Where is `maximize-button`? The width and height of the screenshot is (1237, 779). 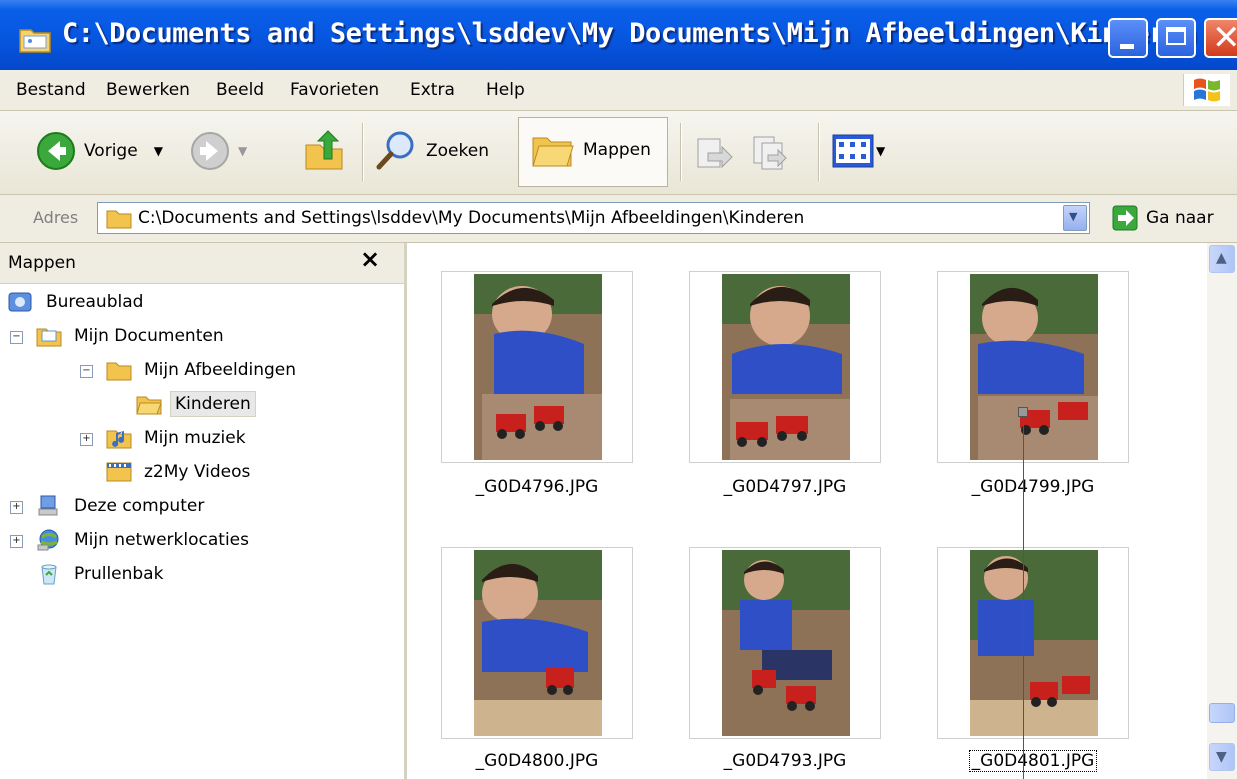 maximize-button is located at coordinates (1176, 38).